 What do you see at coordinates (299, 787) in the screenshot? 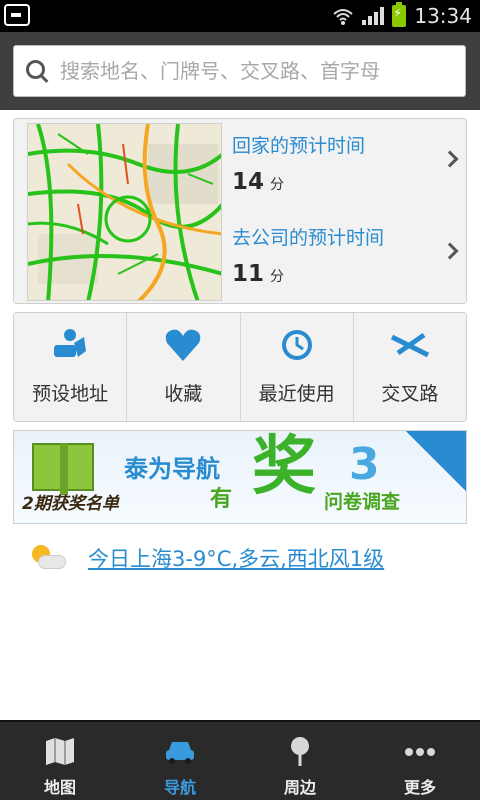
I see `tab-label: 周边` at bounding box center [299, 787].